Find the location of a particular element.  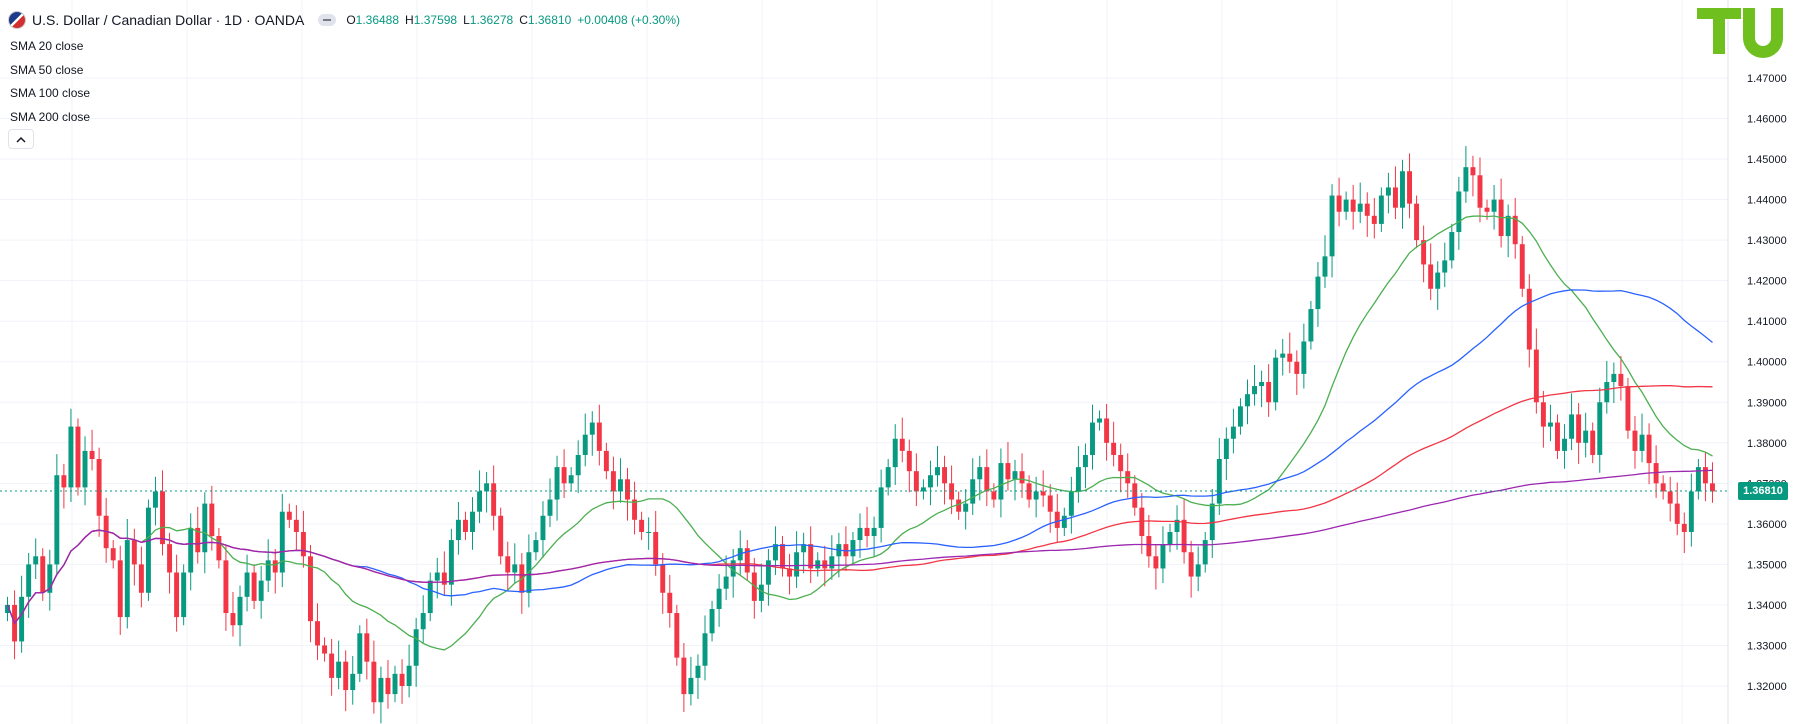

toggle-legend-button is located at coordinates (21, 139).